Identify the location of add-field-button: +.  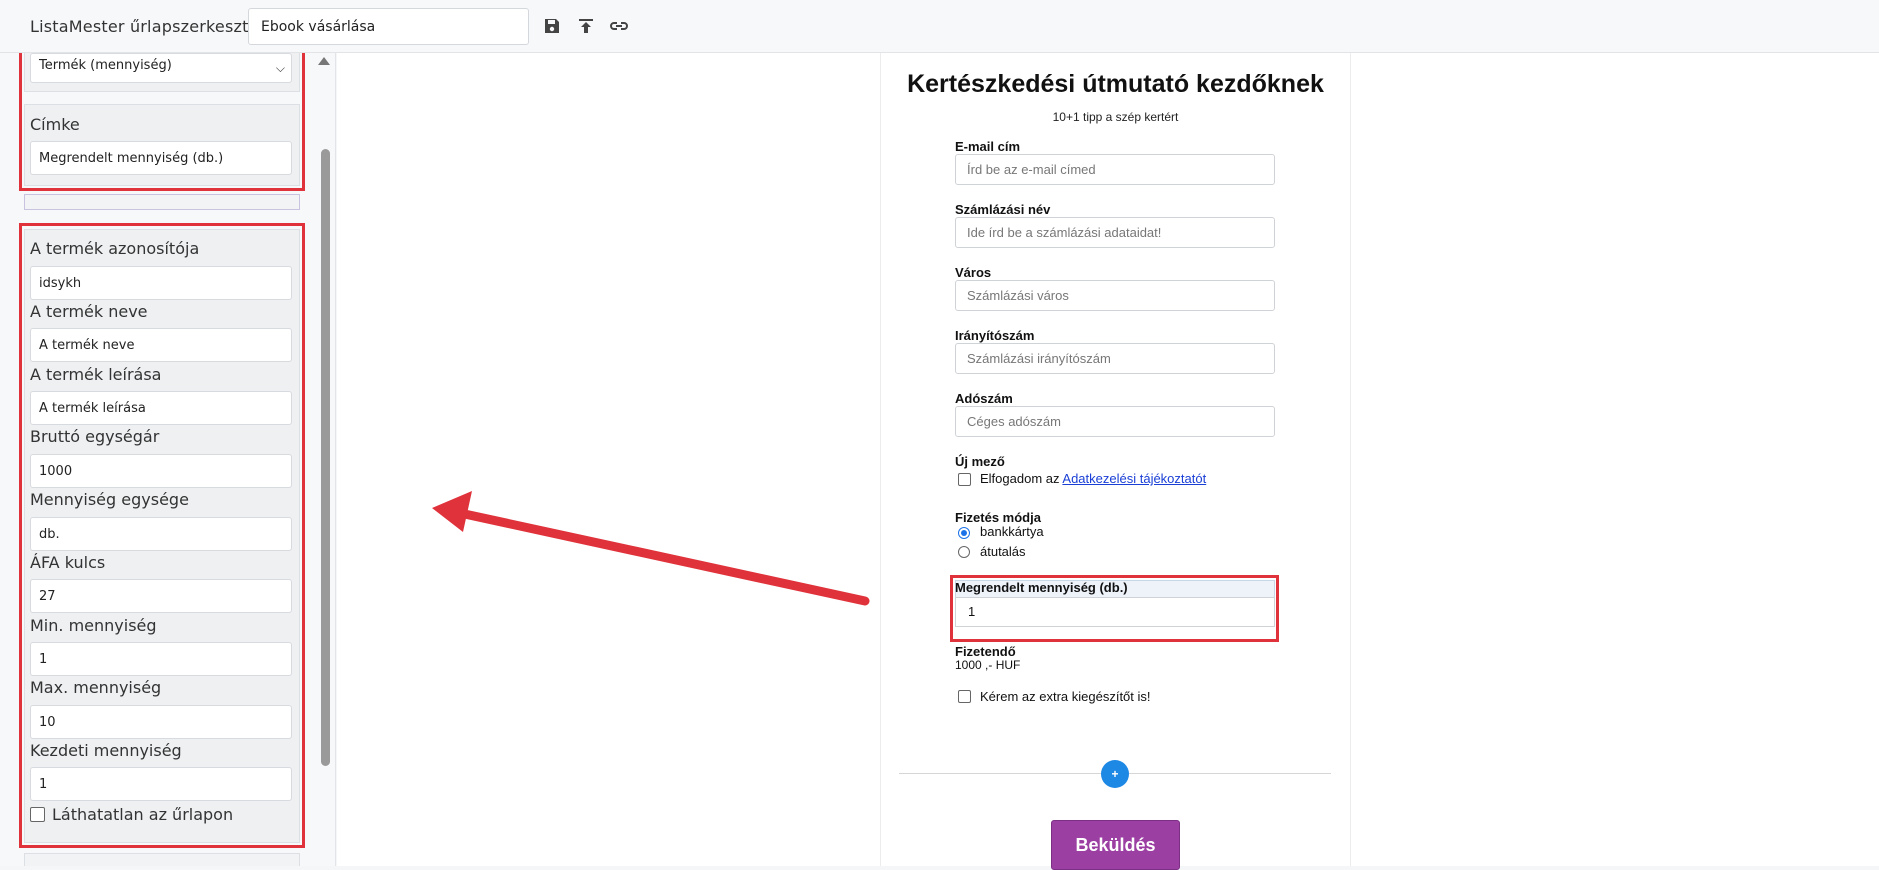
(1115, 774).